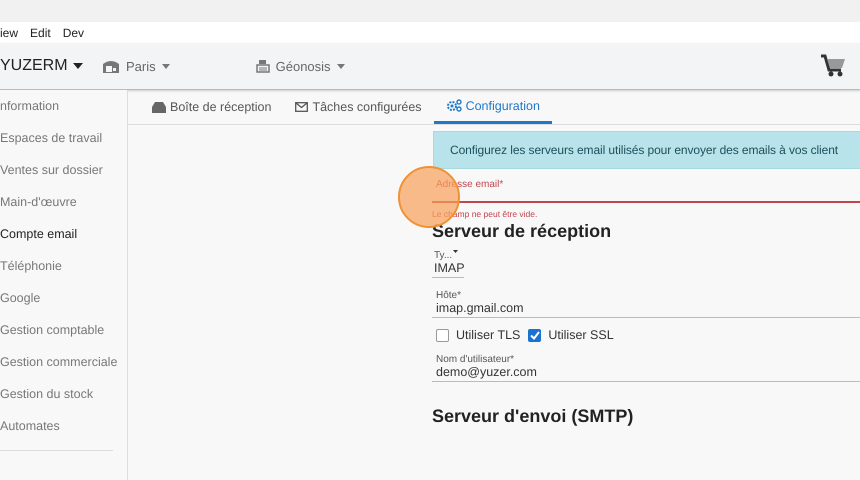 The width and height of the screenshot is (860, 480). Describe the element at coordinates (63, 366) in the screenshot. I see `sidebar-item: Gestion commerciale` at that location.